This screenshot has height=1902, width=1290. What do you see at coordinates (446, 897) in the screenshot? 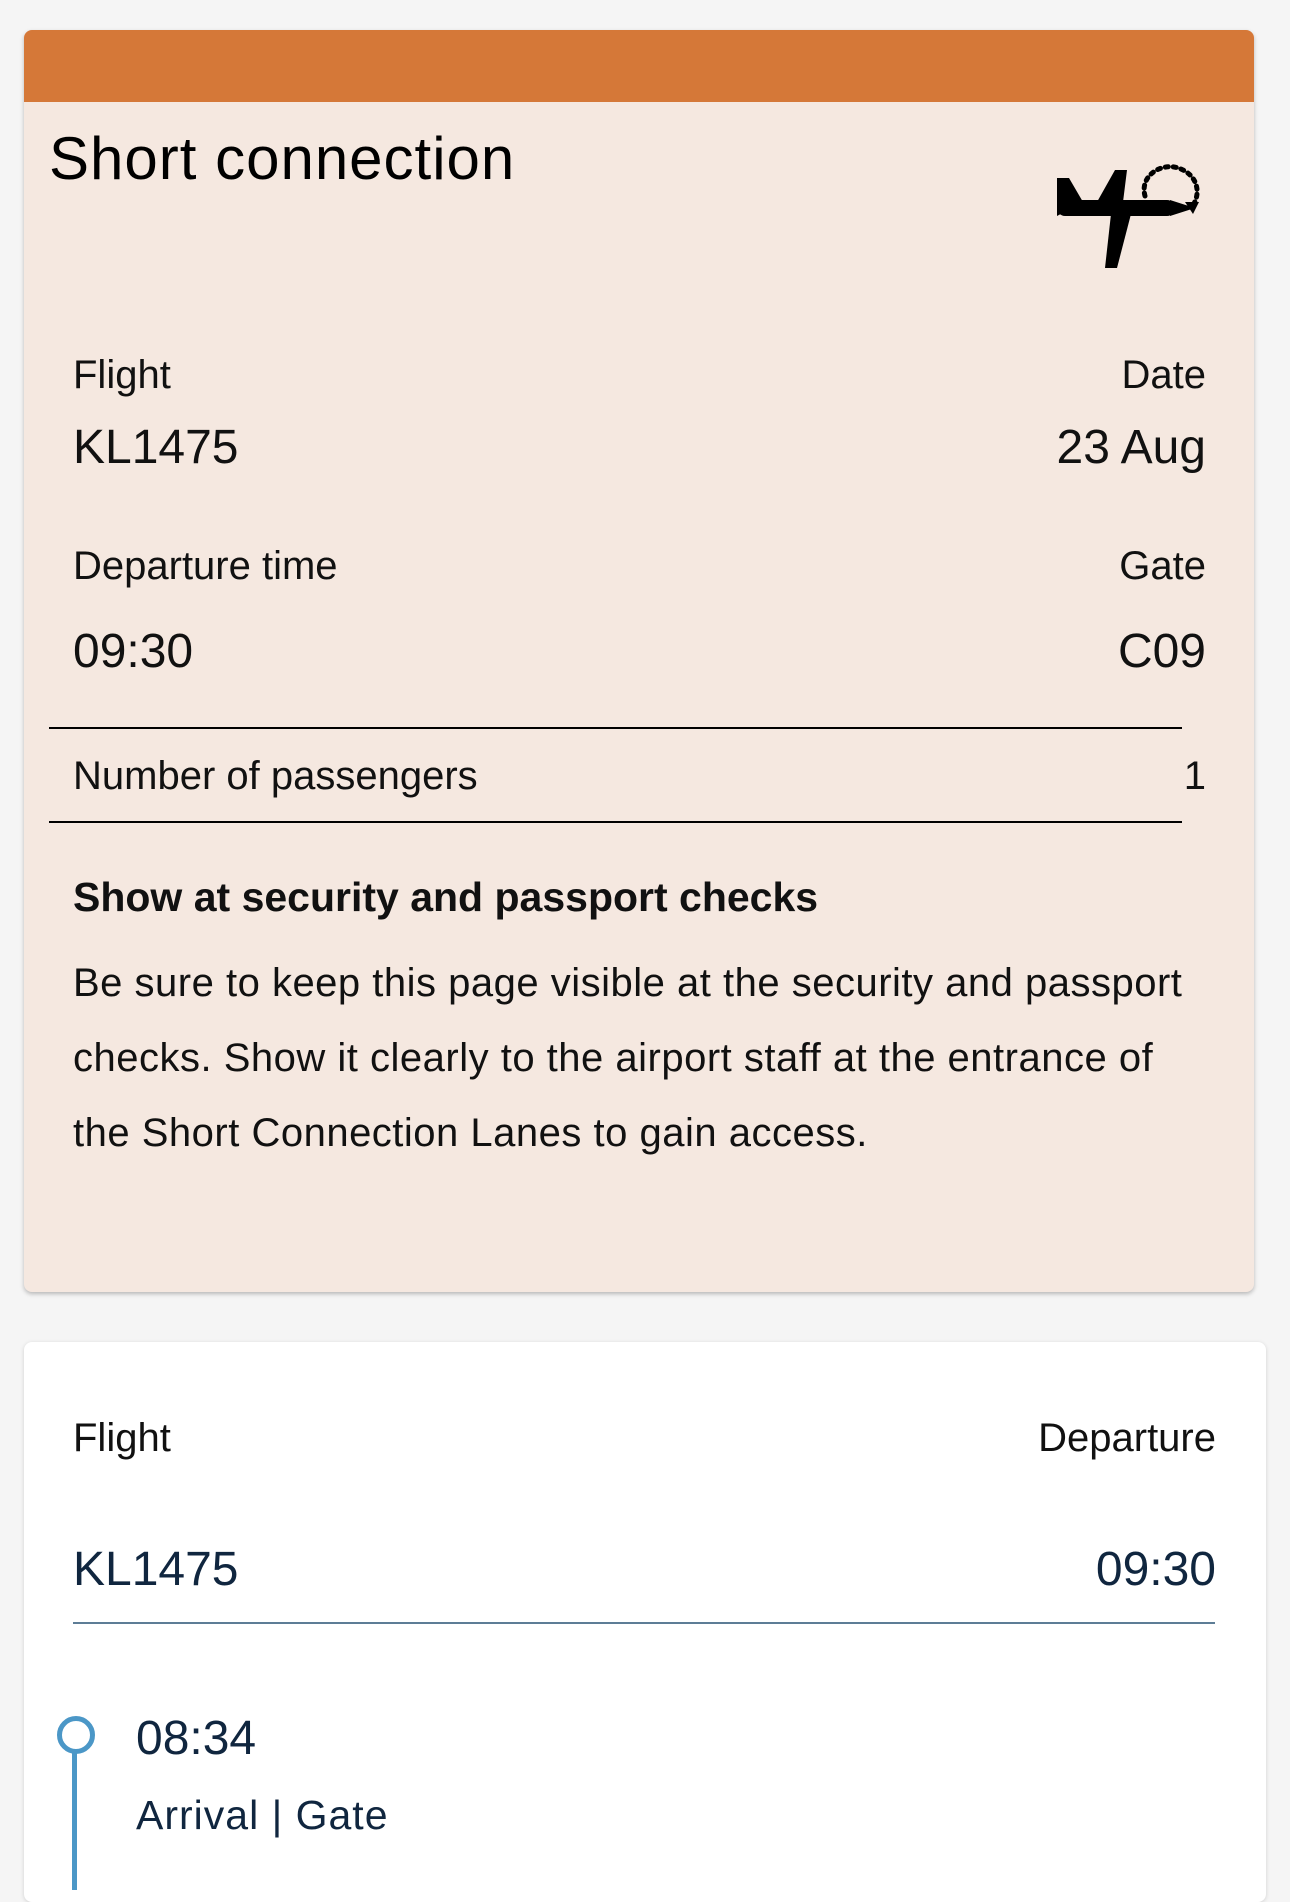
I see `notice-title: Show at security and passport checks` at bounding box center [446, 897].